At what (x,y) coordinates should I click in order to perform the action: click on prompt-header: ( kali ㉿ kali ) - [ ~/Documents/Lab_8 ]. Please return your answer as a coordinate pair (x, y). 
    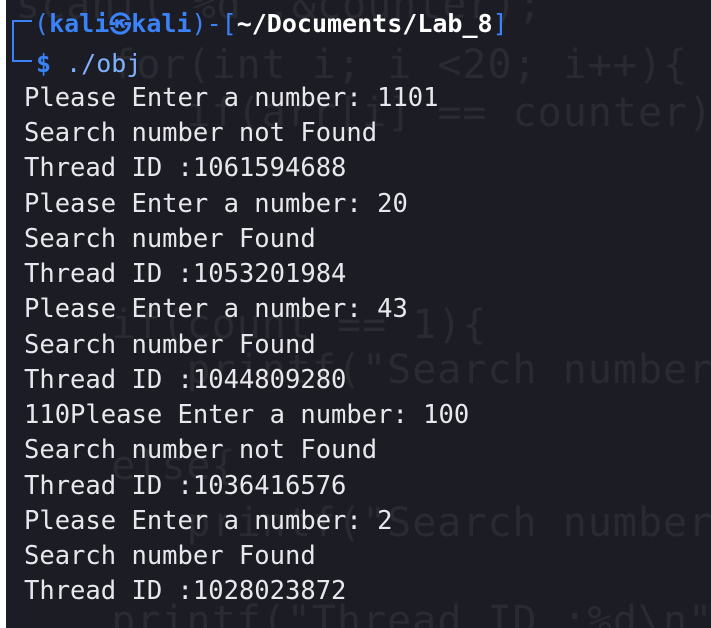
    Looking at the image, I should click on (260, 23).